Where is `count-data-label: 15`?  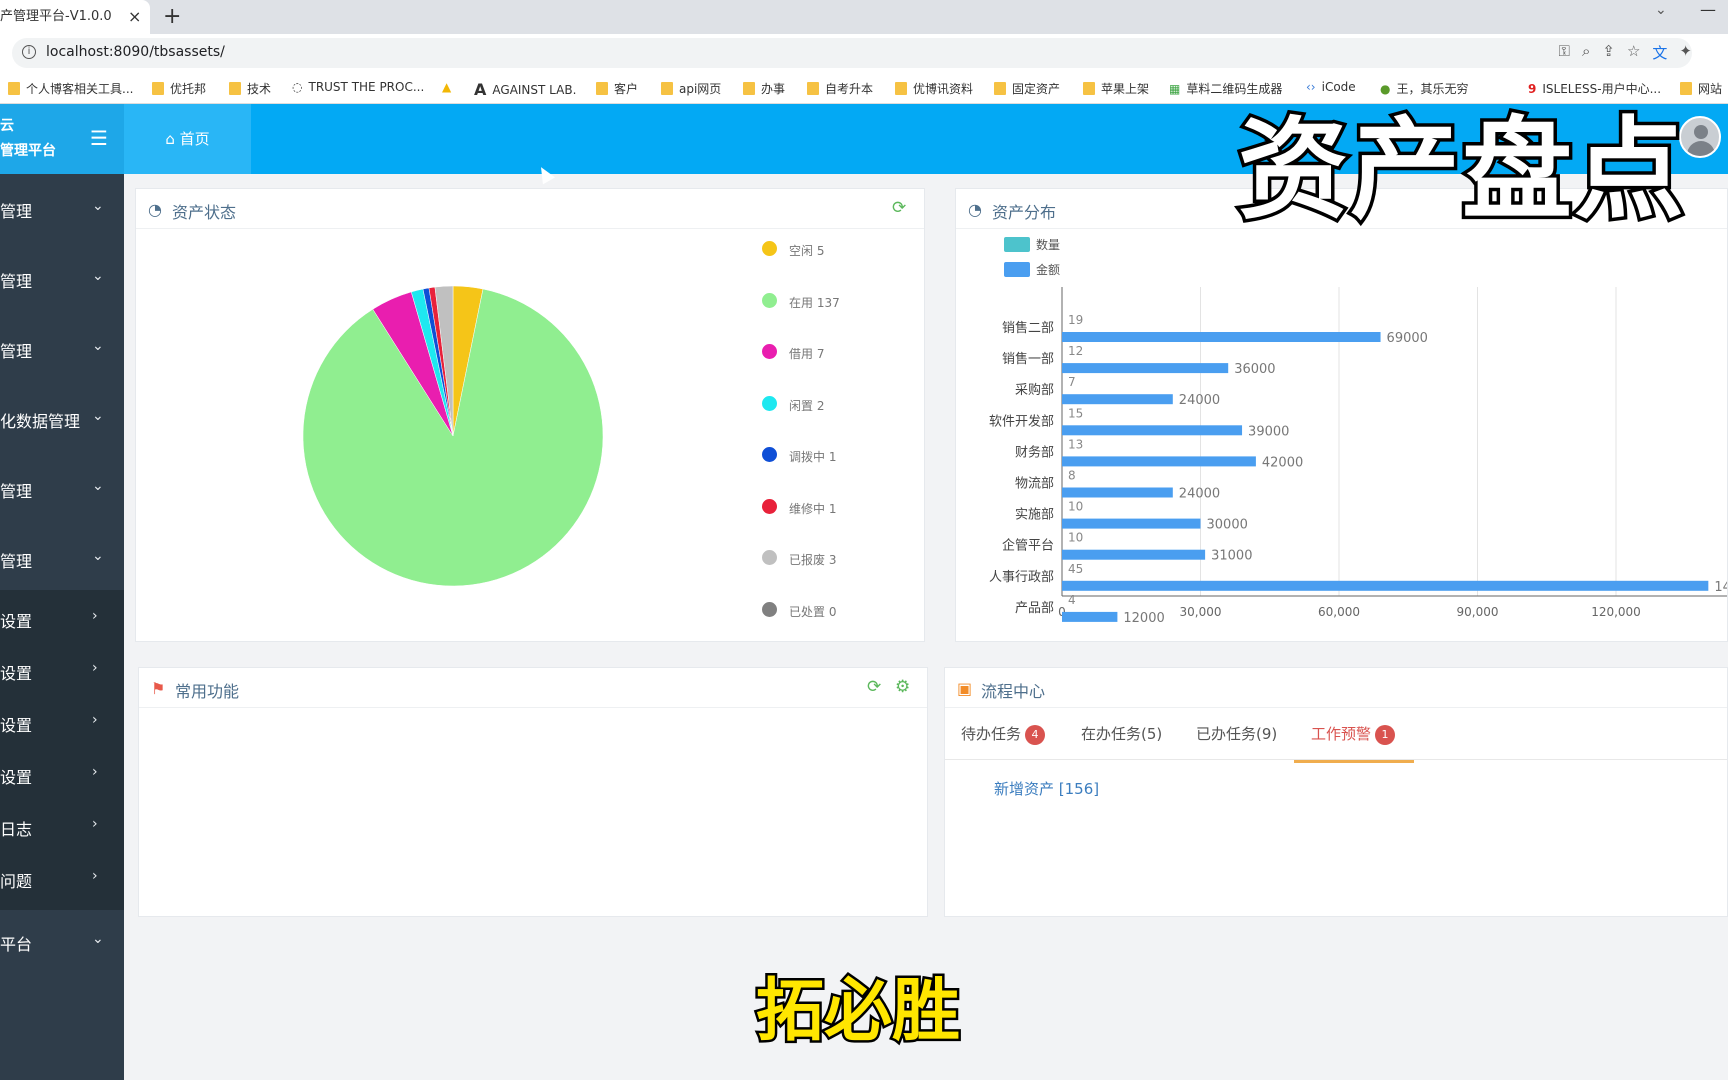
count-data-label: 15 is located at coordinates (1075, 413).